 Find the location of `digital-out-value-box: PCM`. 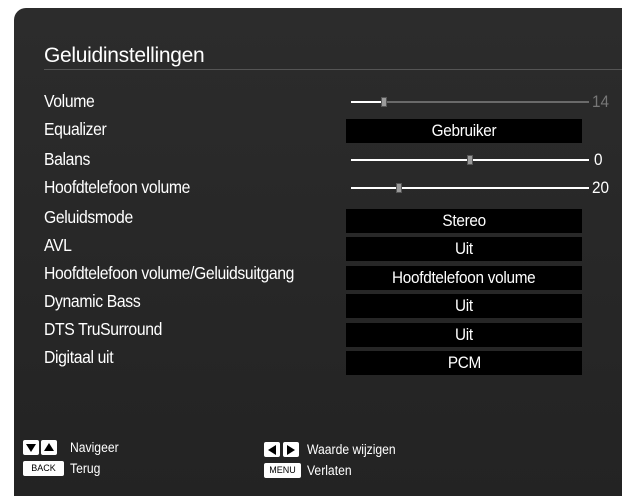

digital-out-value-box: PCM is located at coordinates (464, 363).